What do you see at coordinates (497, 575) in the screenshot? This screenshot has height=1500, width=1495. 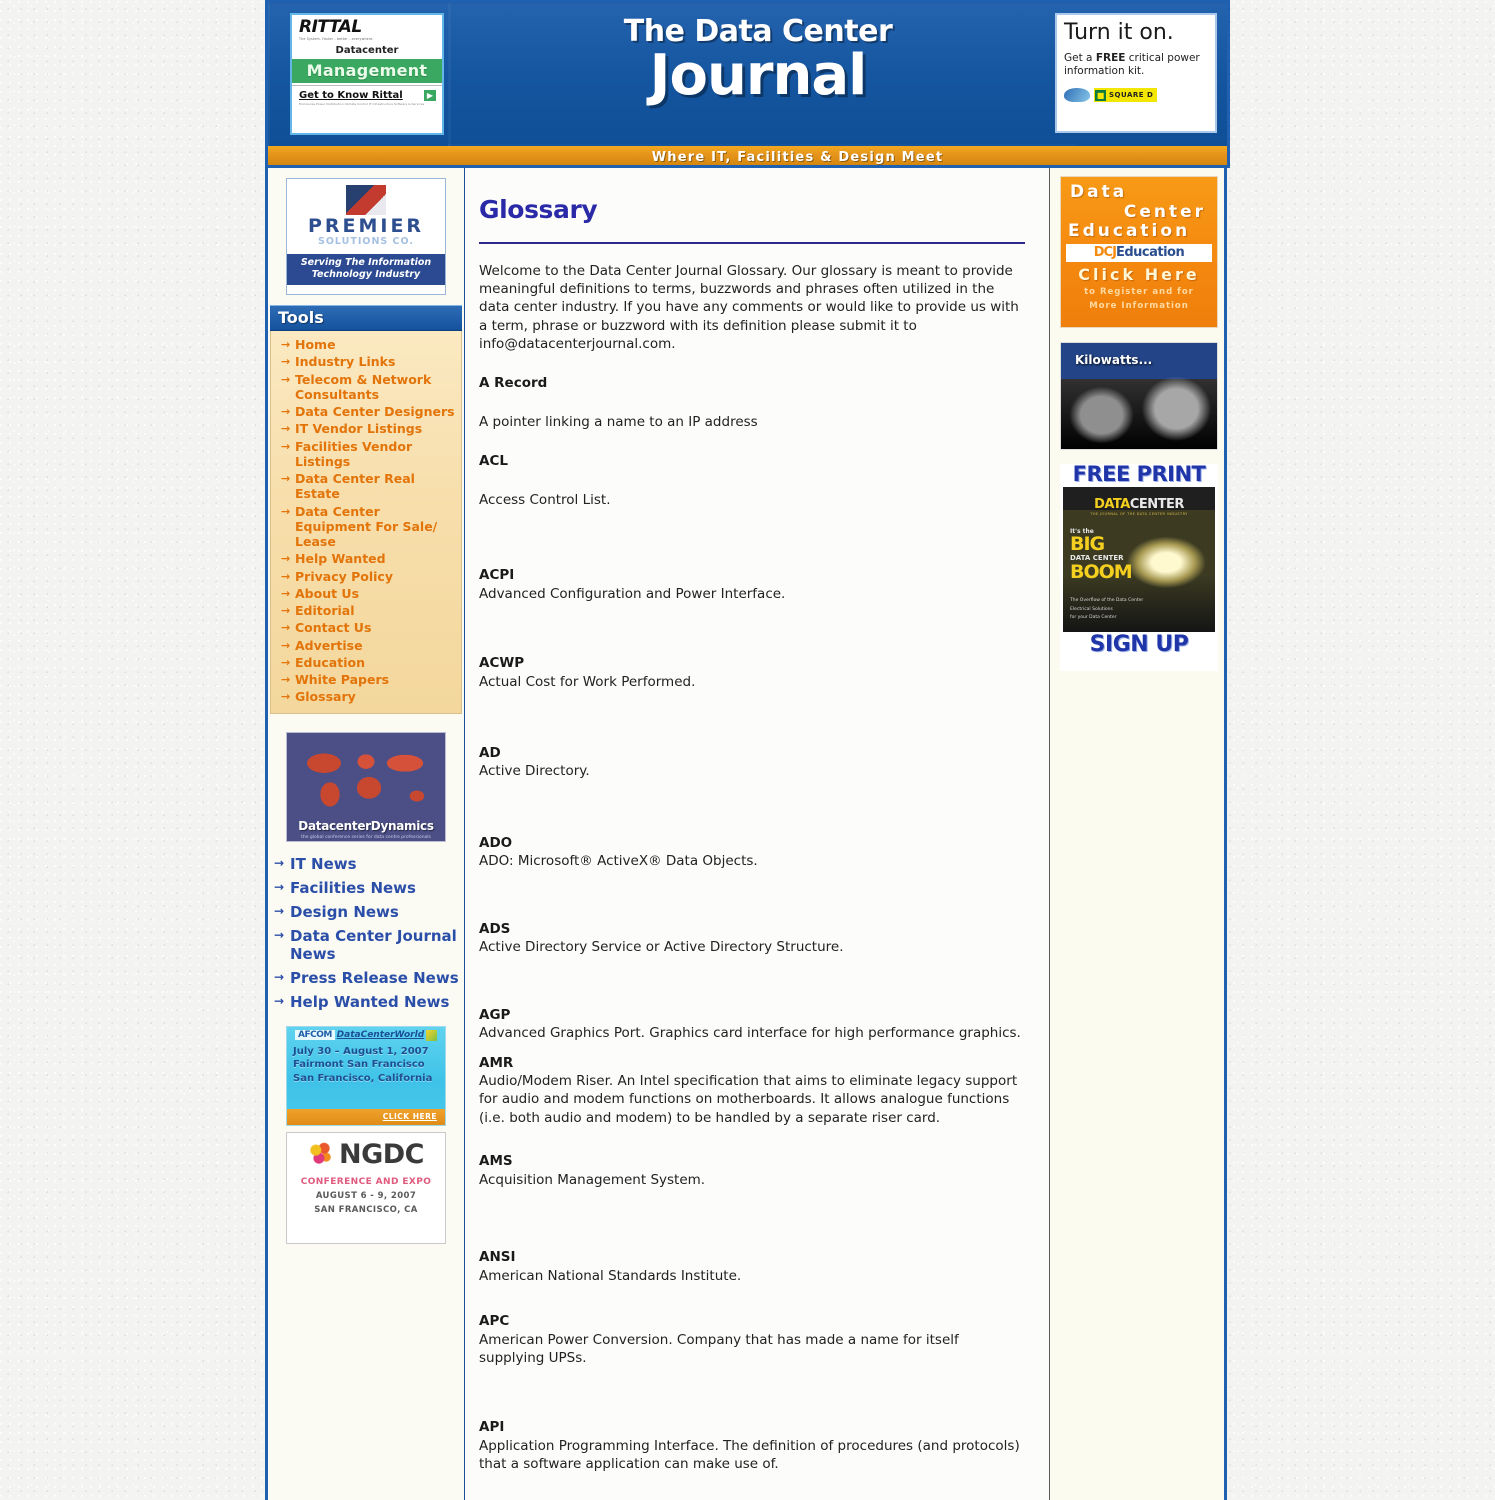 I see `glossary-term: ACPI` at bounding box center [497, 575].